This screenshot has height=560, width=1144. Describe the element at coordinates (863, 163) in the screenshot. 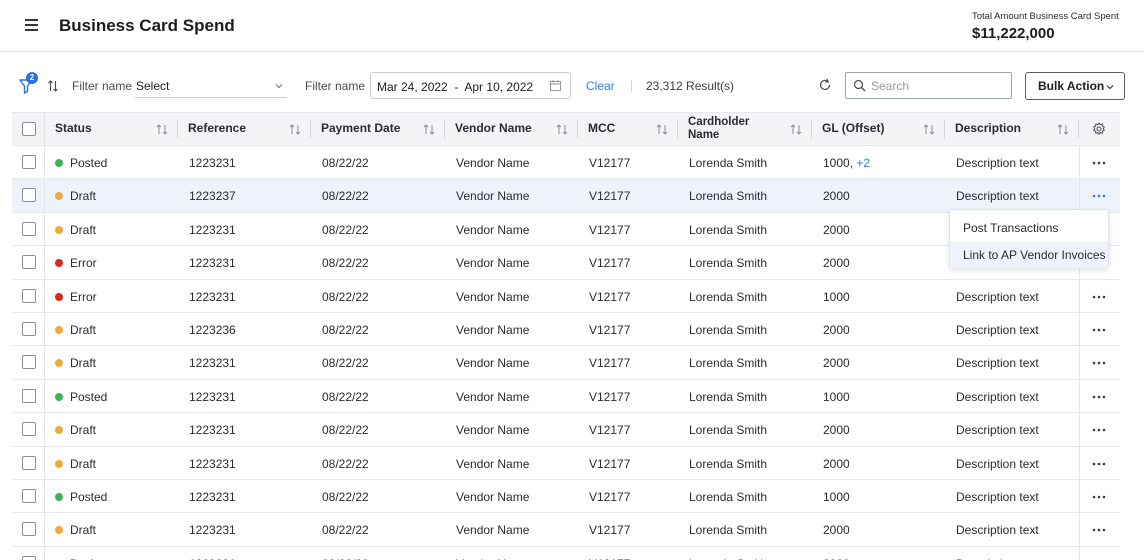

I see `gl-offset-more-link: +2` at that location.